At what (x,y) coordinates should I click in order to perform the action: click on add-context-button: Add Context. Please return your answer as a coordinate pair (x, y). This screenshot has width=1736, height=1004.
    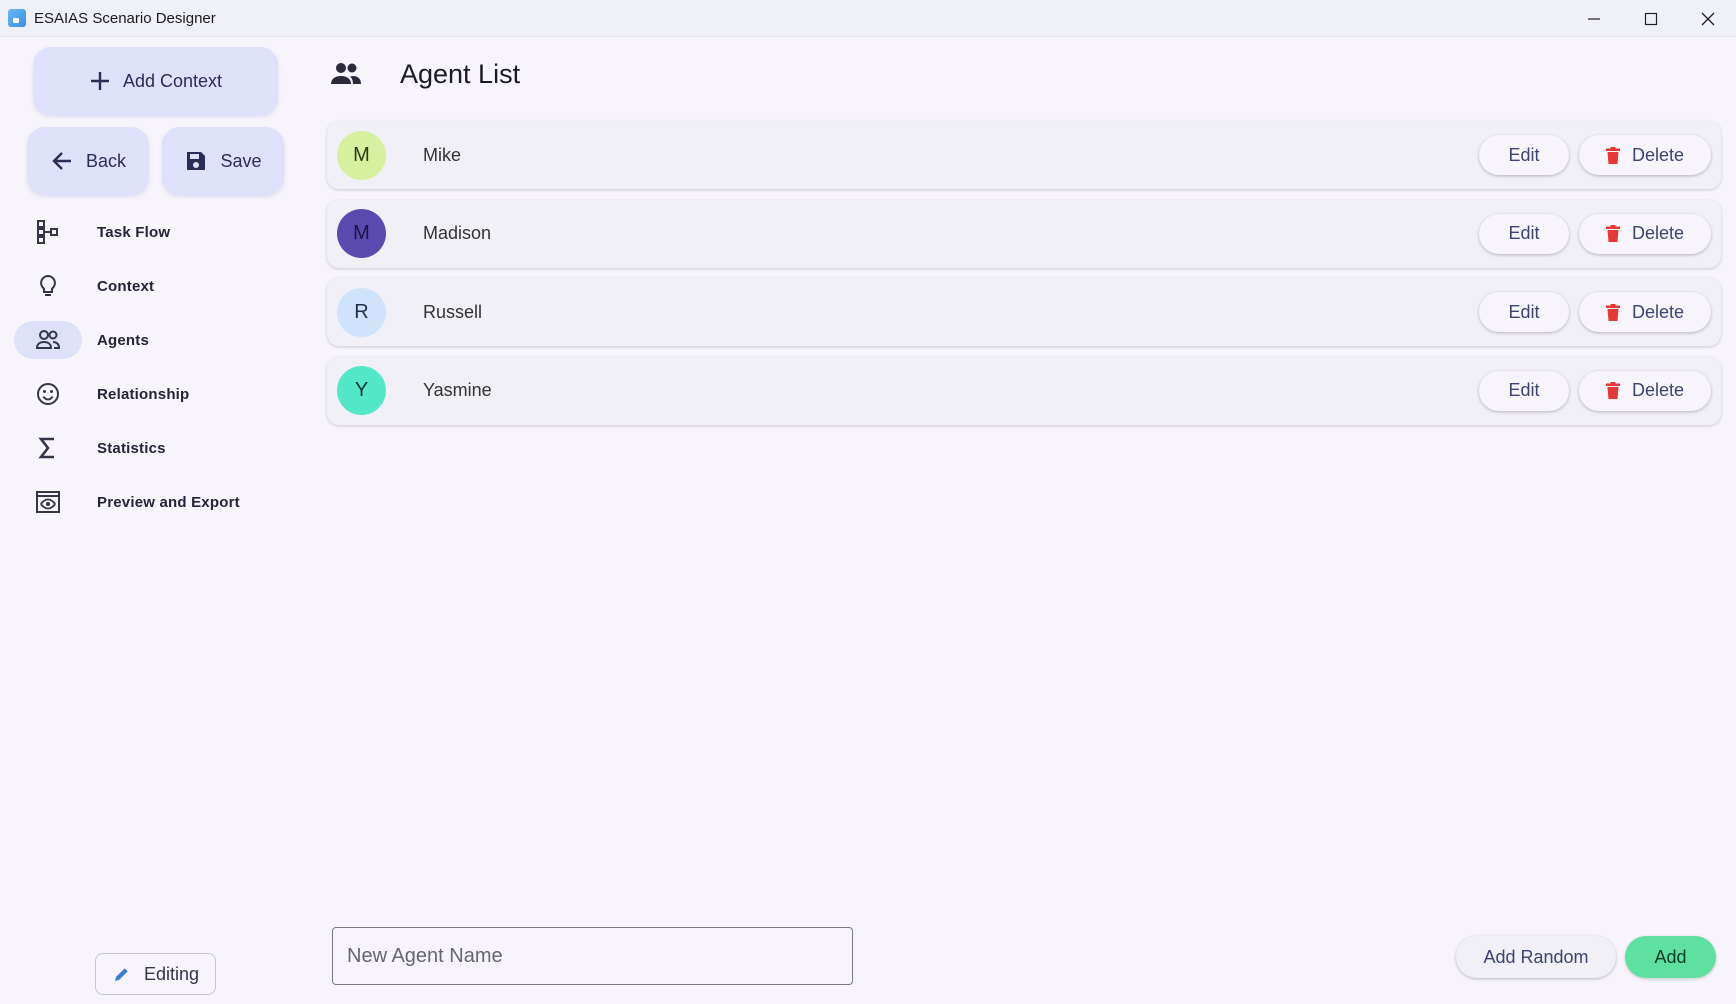
    Looking at the image, I should click on (155, 81).